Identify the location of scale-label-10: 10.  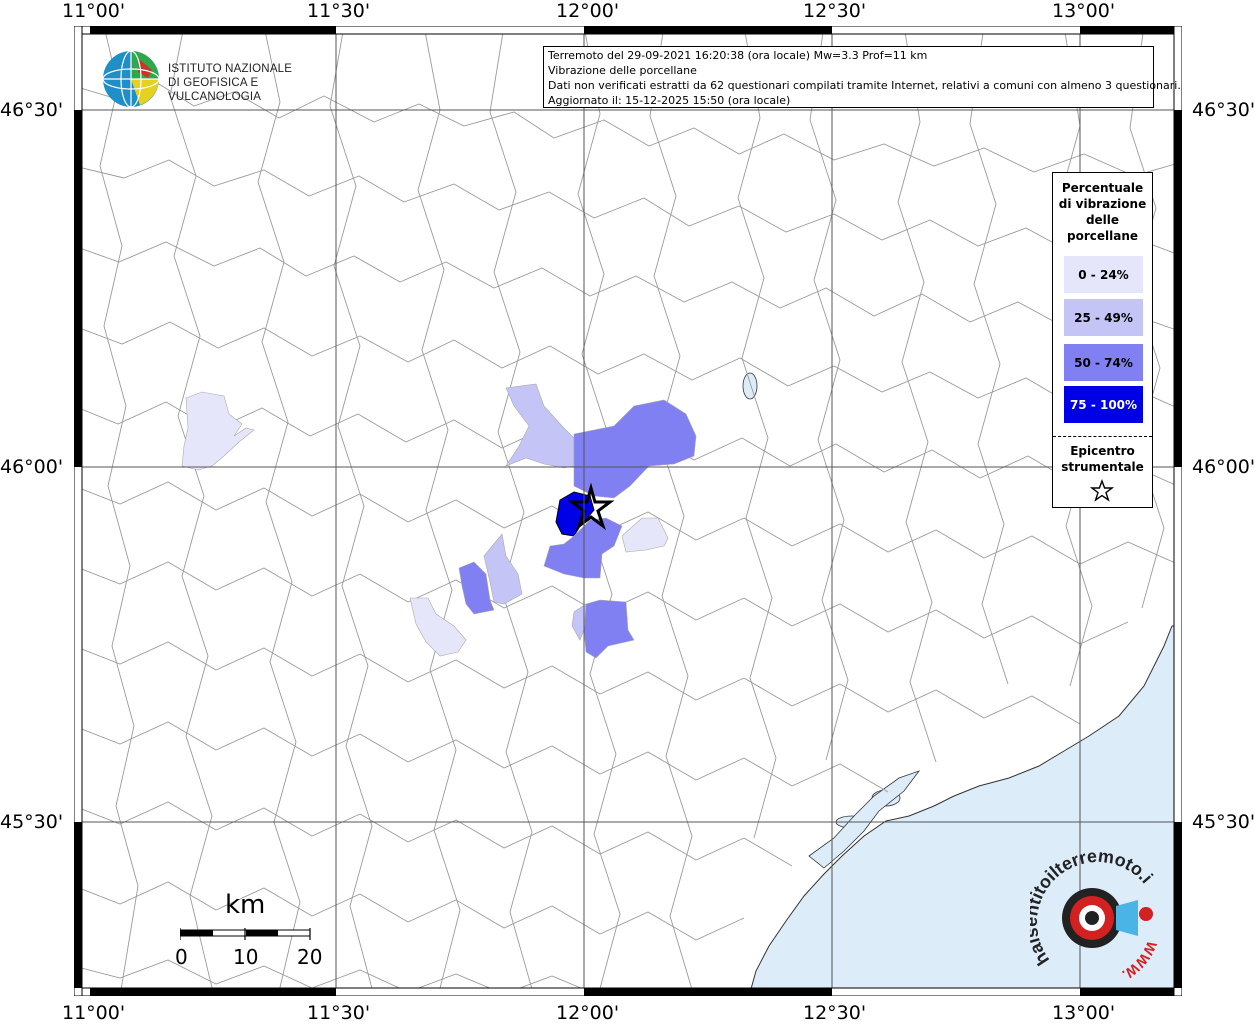
(246, 957).